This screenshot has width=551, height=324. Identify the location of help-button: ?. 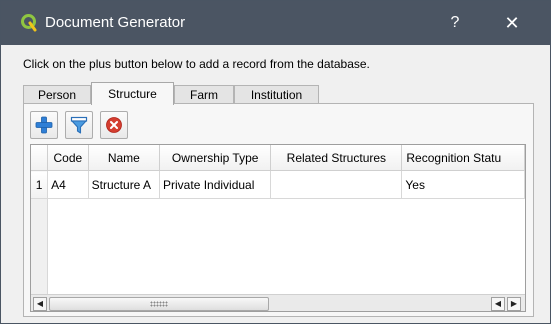
(455, 23).